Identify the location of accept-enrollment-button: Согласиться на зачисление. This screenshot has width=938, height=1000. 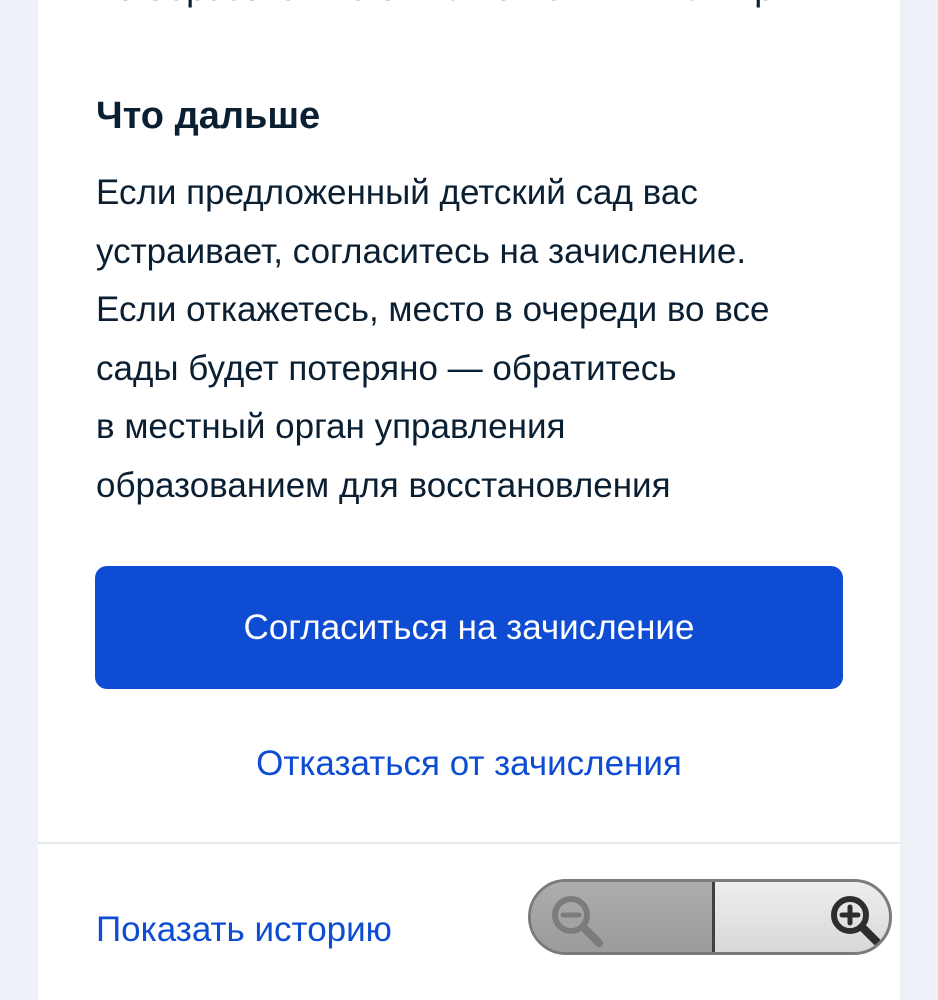
(469, 627).